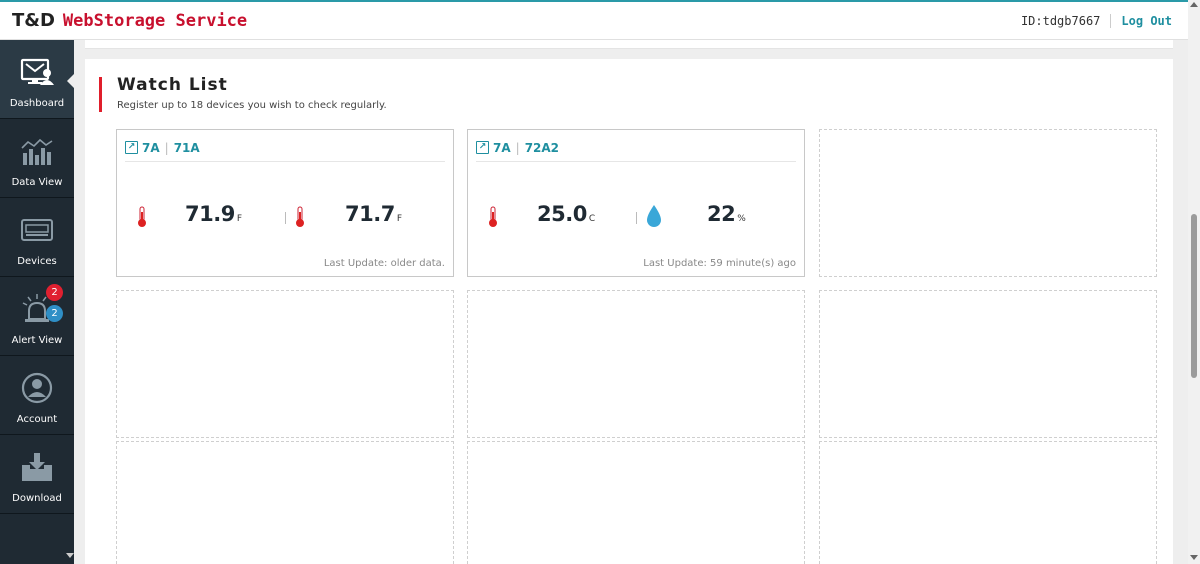  Describe the element at coordinates (370, 214) in the screenshot. I see `reading-value: 71.7` at that location.